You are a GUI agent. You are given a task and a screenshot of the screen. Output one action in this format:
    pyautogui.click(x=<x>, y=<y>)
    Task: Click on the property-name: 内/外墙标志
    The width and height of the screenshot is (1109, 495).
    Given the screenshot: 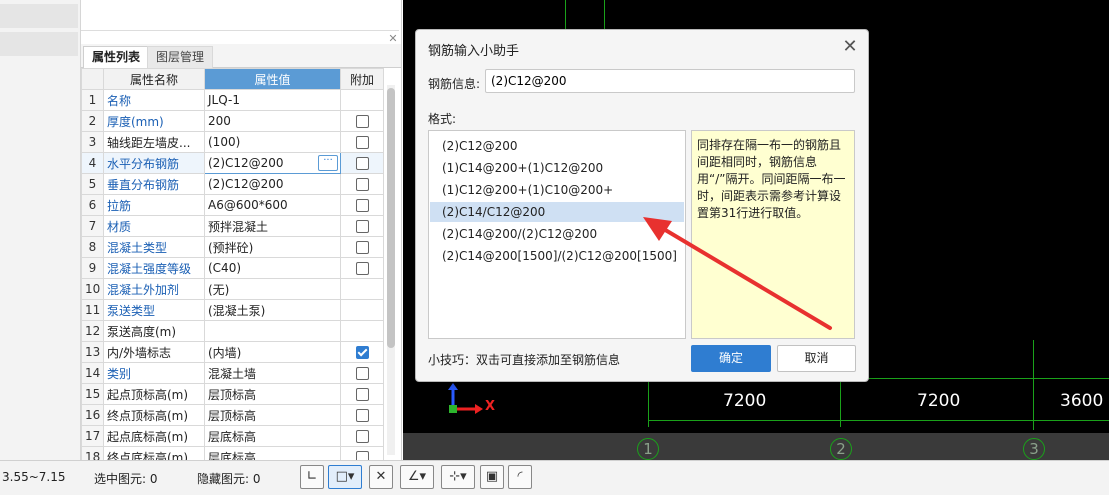 What is the action you would take?
    pyautogui.click(x=154, y=352)
    